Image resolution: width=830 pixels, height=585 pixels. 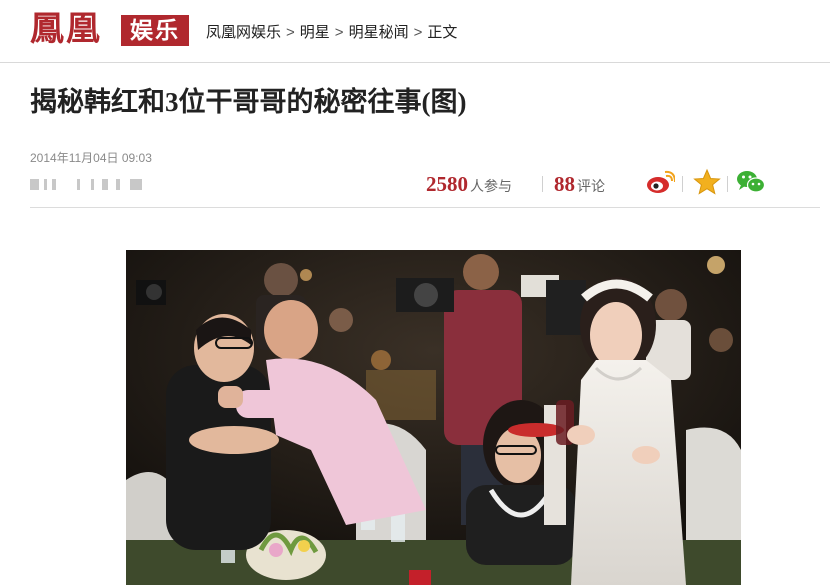 What do you see at coordinates (447, 184) in the screenshot?
I see `participants-count: 2580` at bounding box center [447, 184].